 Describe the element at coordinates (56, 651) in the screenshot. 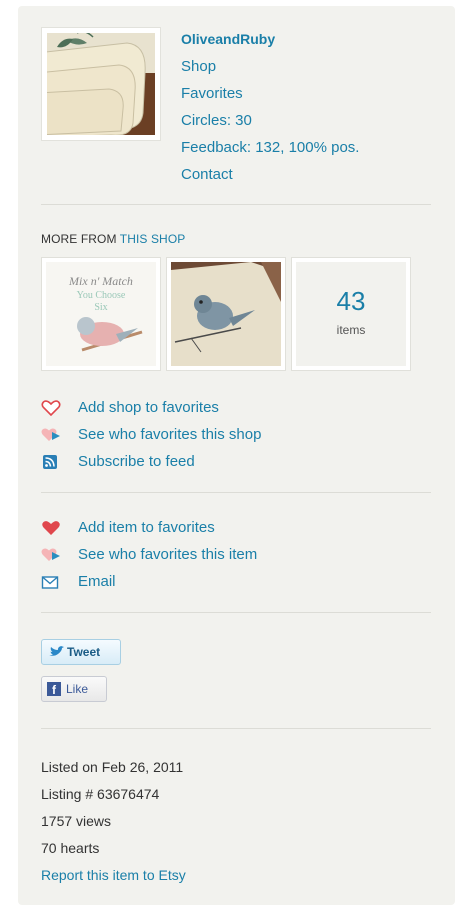

I see `twitter-bird-icon` at that location.